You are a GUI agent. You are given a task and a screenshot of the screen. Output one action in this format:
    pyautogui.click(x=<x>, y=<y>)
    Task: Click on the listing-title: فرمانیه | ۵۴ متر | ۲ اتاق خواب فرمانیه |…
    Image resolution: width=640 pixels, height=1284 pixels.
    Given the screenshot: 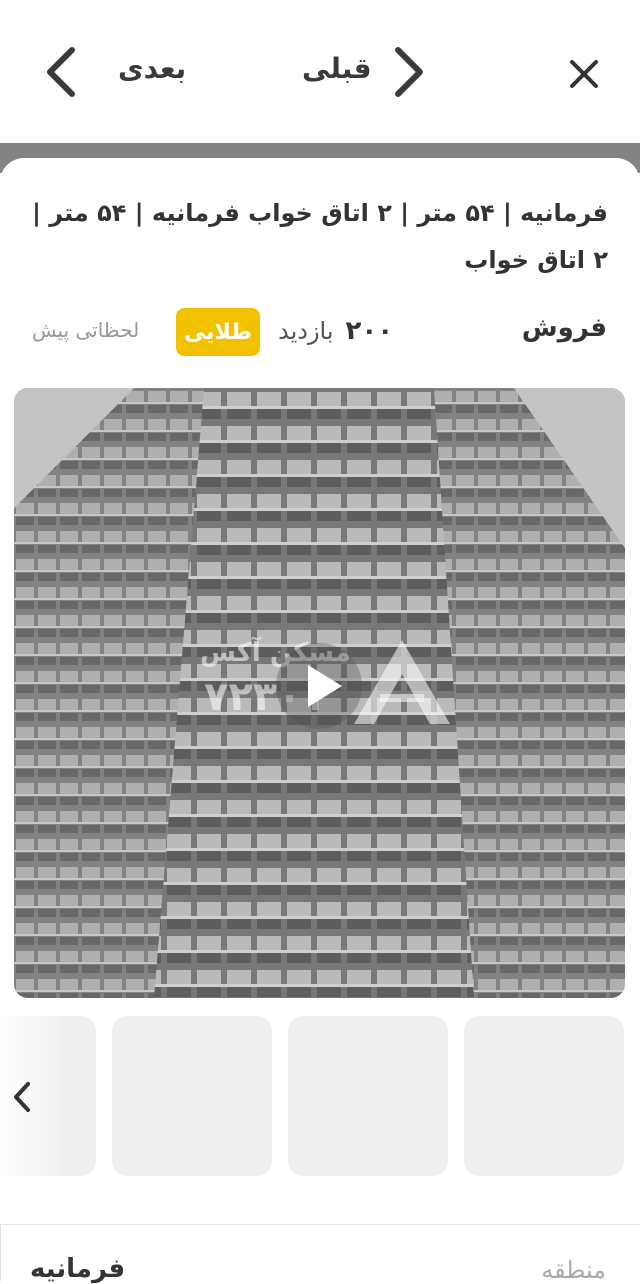 What is the action you would take?
    pyautogui.click(x=320, y=236)
    